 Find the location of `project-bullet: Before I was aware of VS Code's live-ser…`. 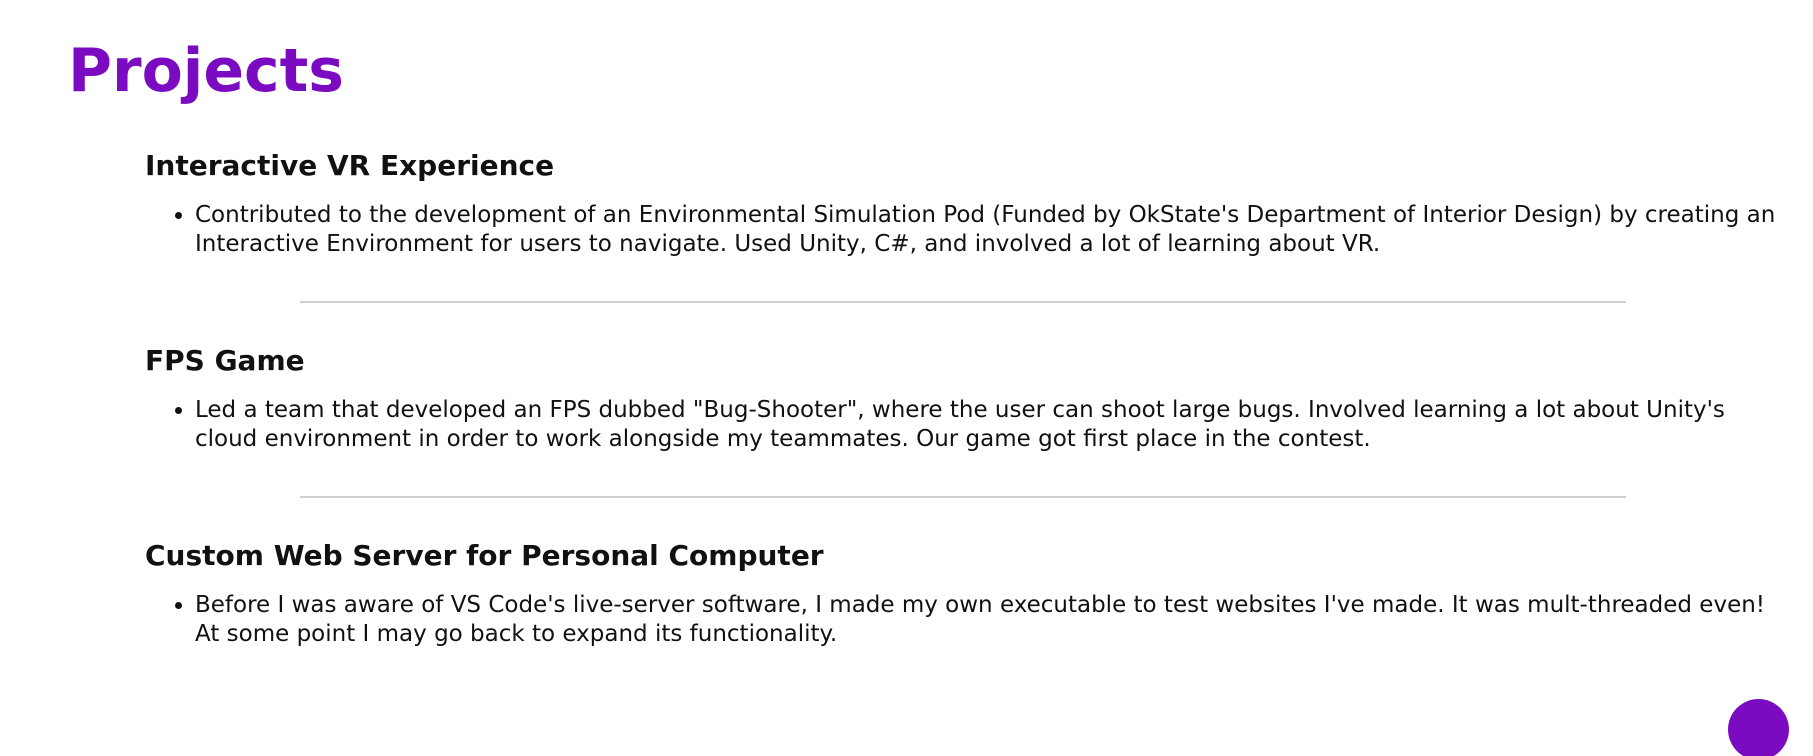

project-bullet: Before I was aware of VS Code's live-ser… is located at coordinates (990, 620).